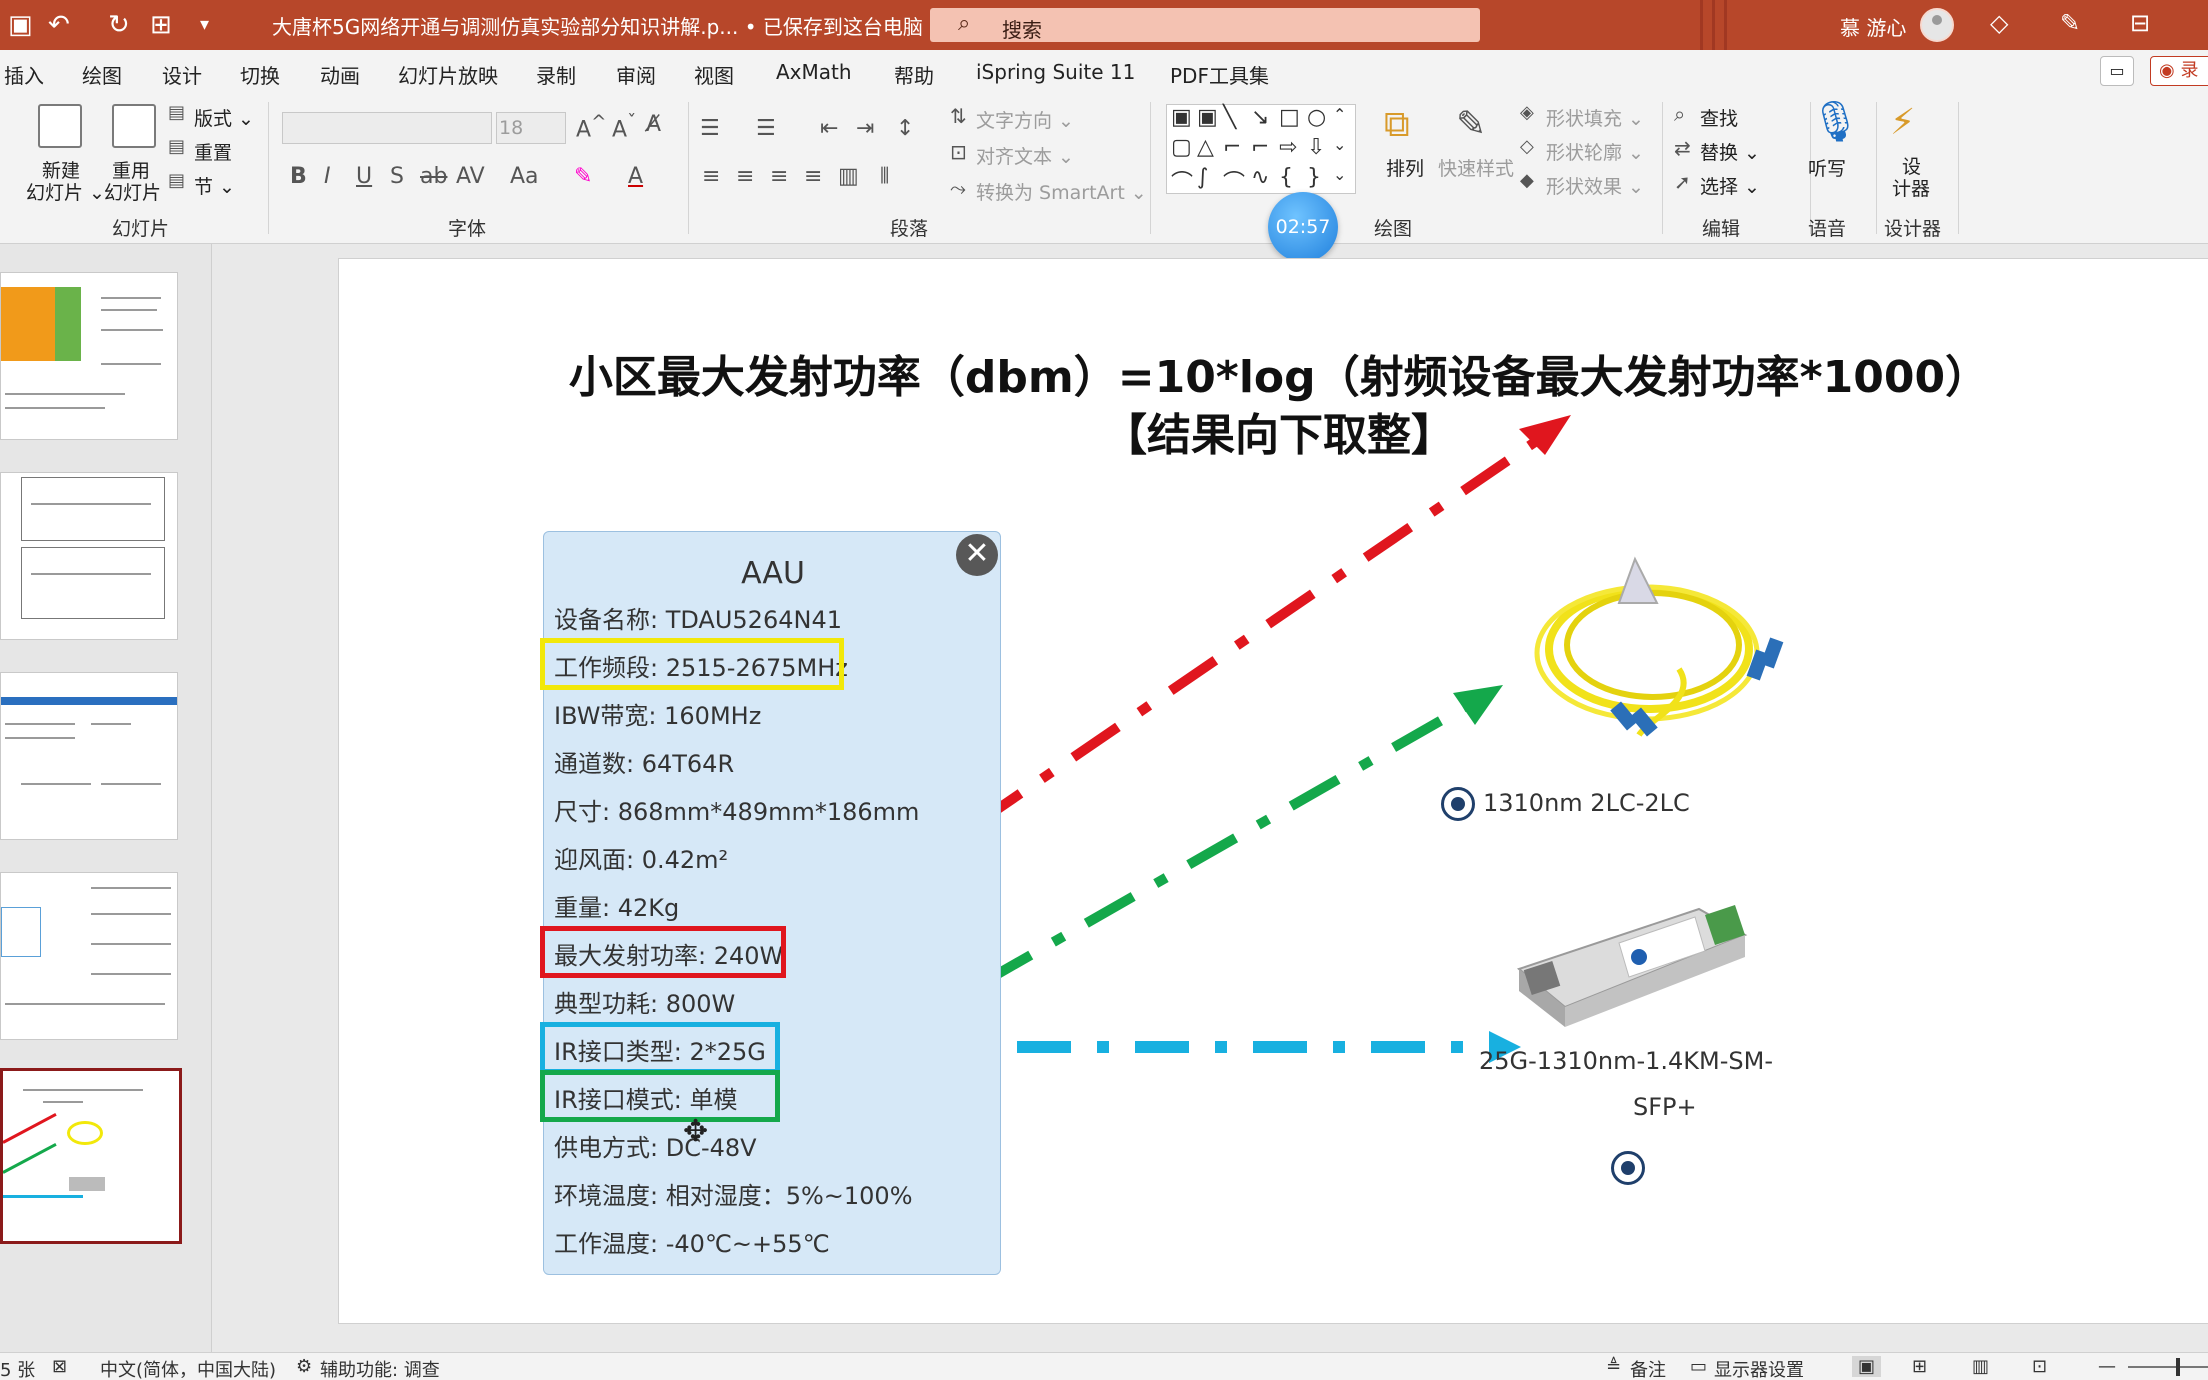 The image size is (2208, 1380). I want to click on user-name: 慕 游心, so click(1873, 26).